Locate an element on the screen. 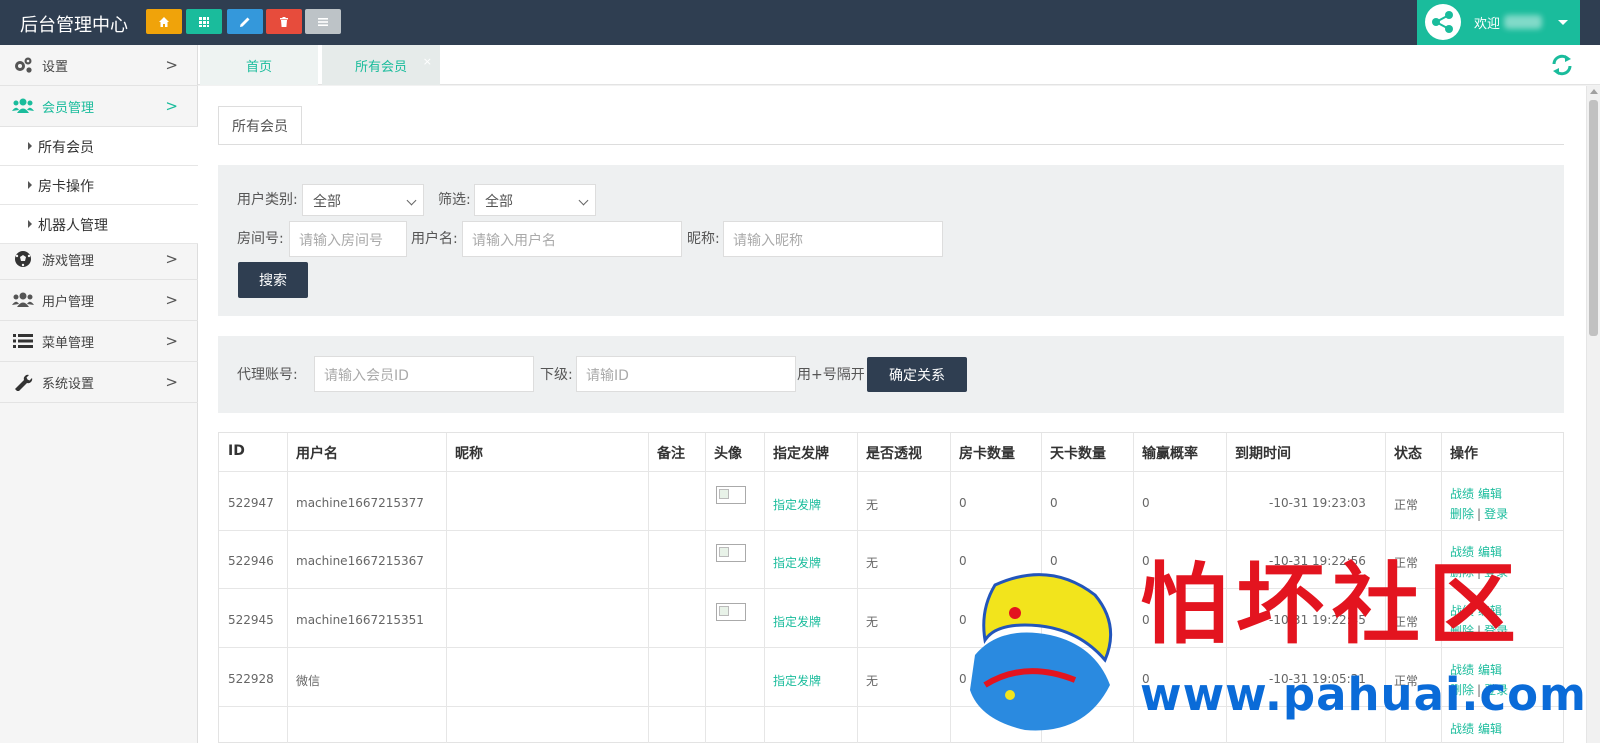 Image resolution: width=1600 pixels, height=743 pixels. cell-id: 522945 is located at coordinates (251, 620).